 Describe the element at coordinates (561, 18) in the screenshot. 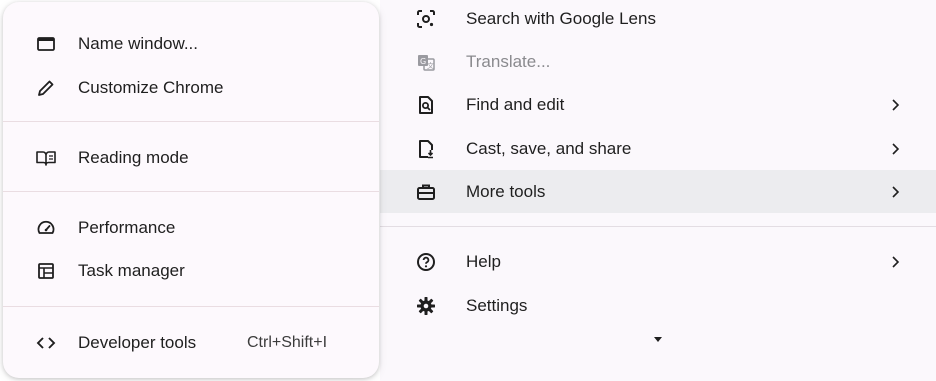

I see `menu-item-label: Search with Google Lens` at that location.